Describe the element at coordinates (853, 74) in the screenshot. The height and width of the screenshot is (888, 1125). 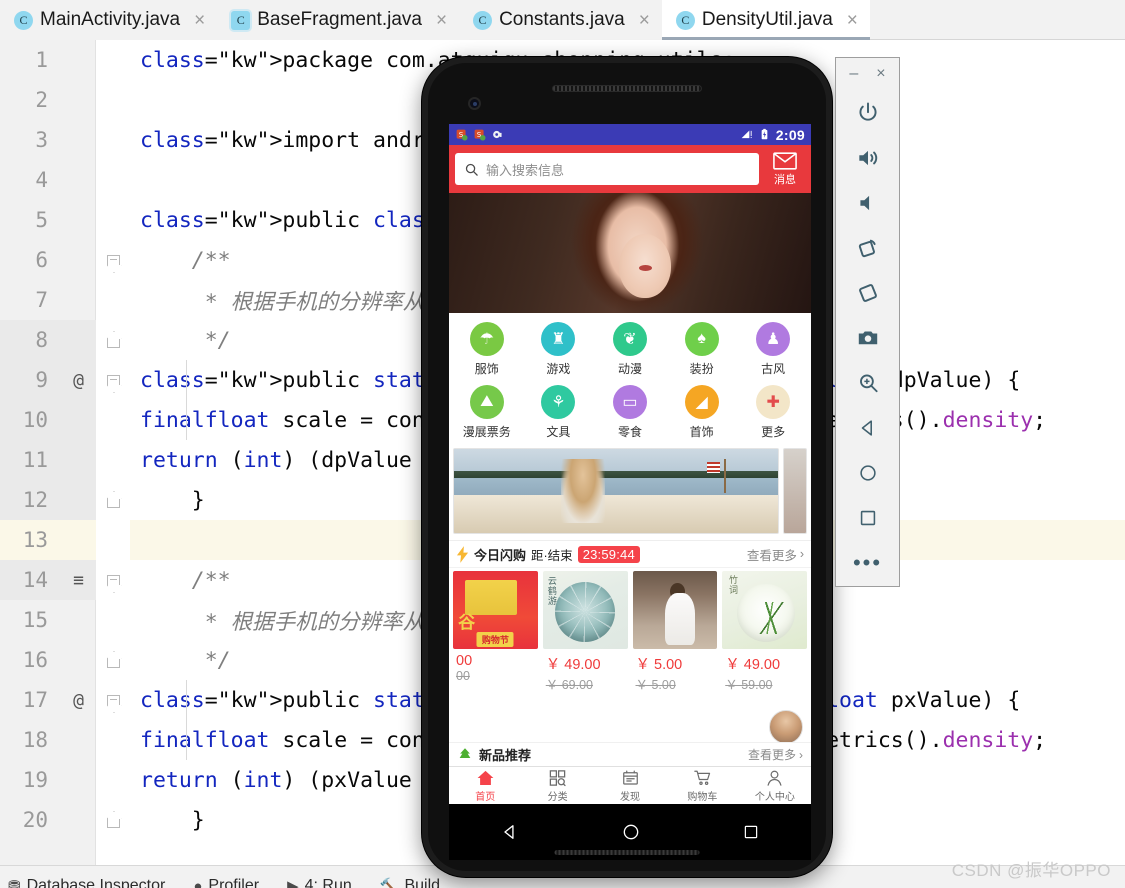
I see `emulator-minimize-button: –` at that location.